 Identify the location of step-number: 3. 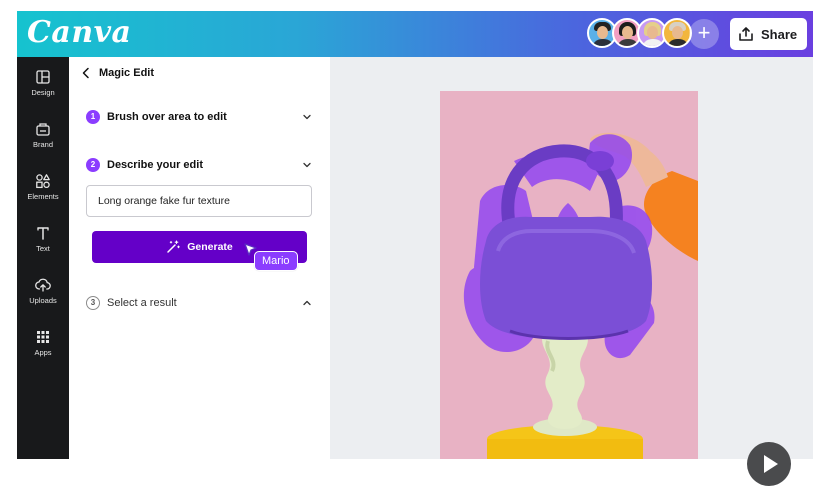
(93, 303).